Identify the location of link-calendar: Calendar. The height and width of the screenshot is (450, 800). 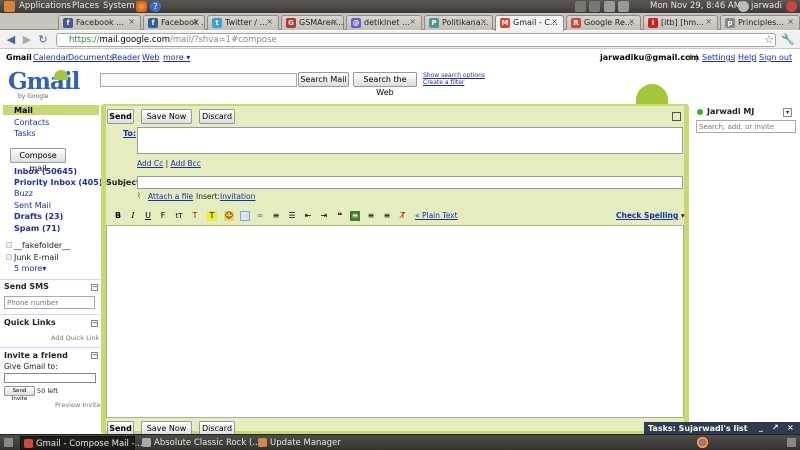
(51, 57).